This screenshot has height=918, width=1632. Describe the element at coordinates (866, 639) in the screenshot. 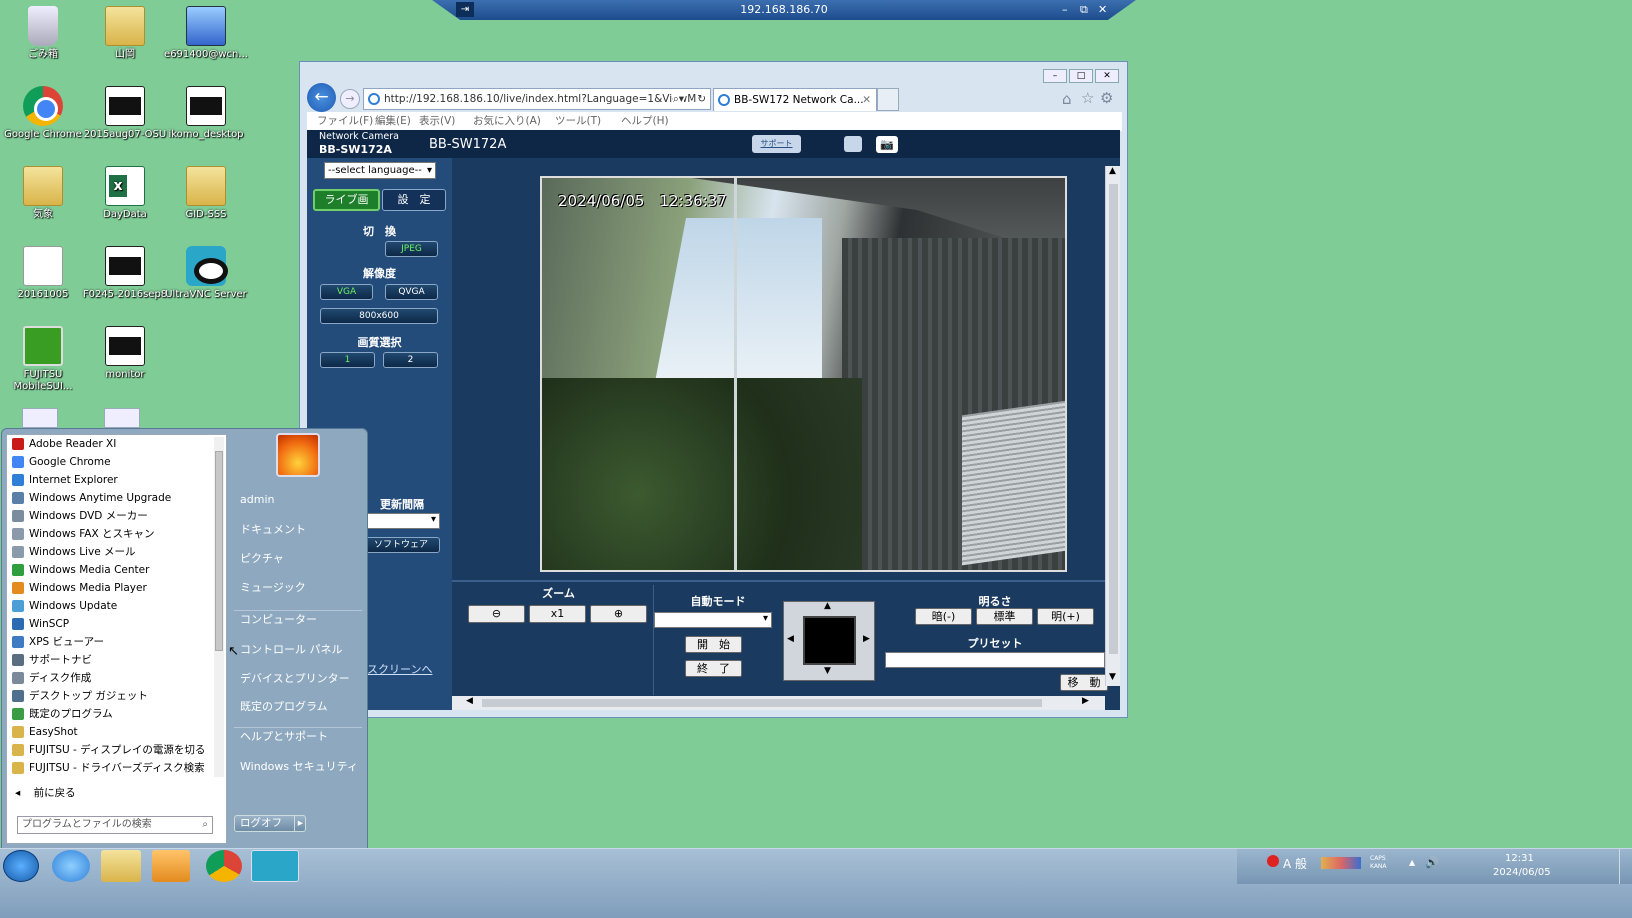

I see `arrow-right-icon: ▶` at that location.